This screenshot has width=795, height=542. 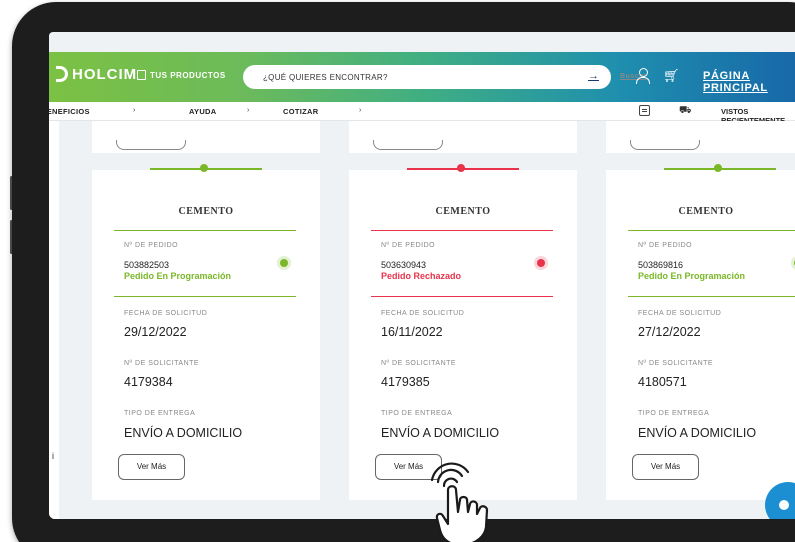 I want to click on user-icon, so click(x=643, y=76).